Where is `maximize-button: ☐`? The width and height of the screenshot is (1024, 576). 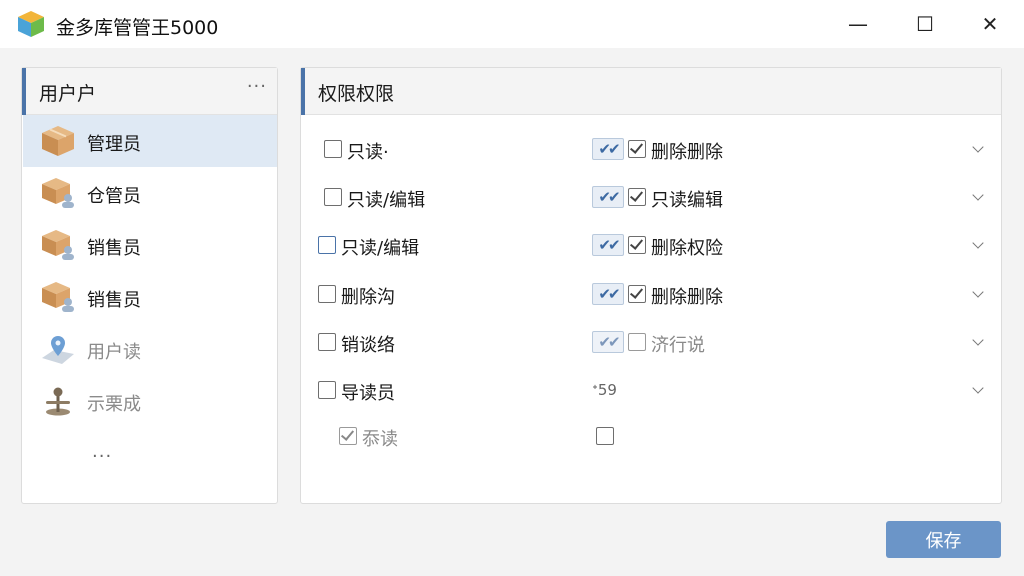 maximize-button: ☐ is located at coordinates (925, 24).